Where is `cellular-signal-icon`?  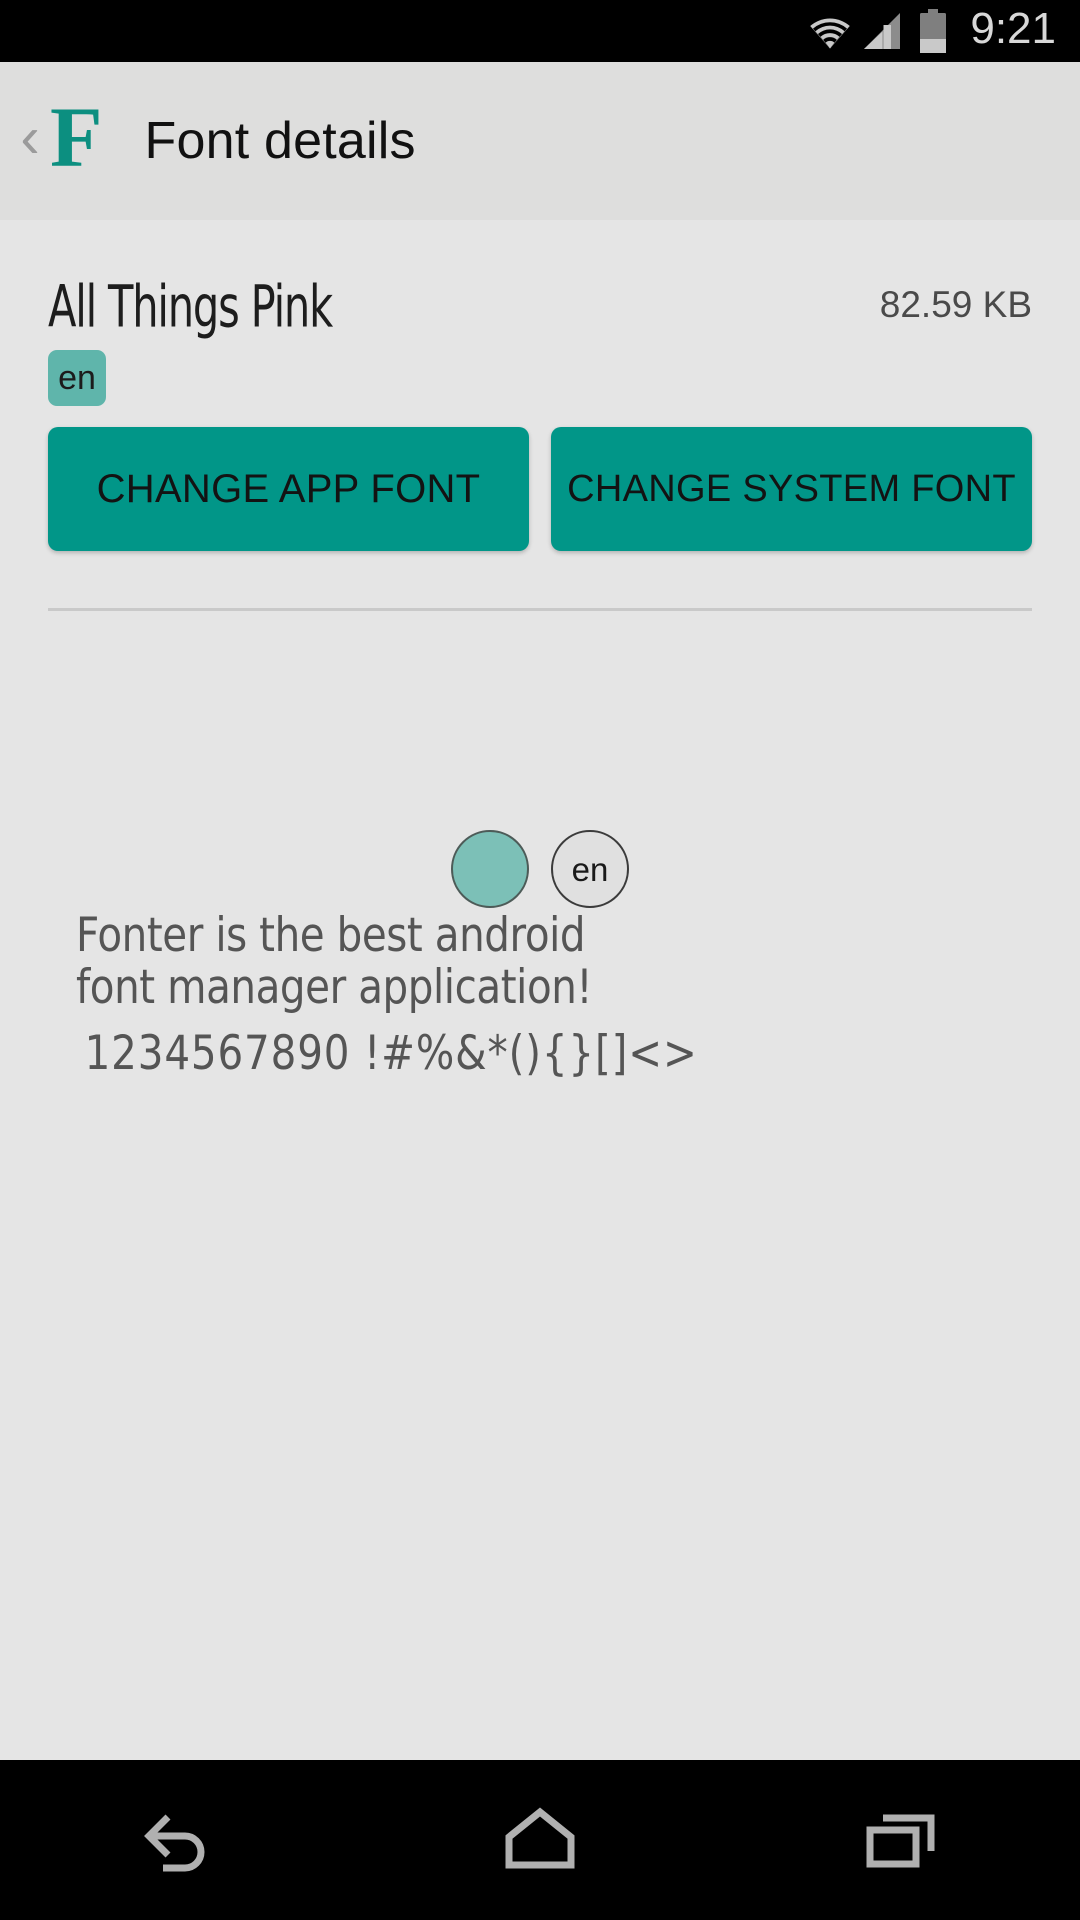 cellular-signal-icon is located at coordinates (881, 31).